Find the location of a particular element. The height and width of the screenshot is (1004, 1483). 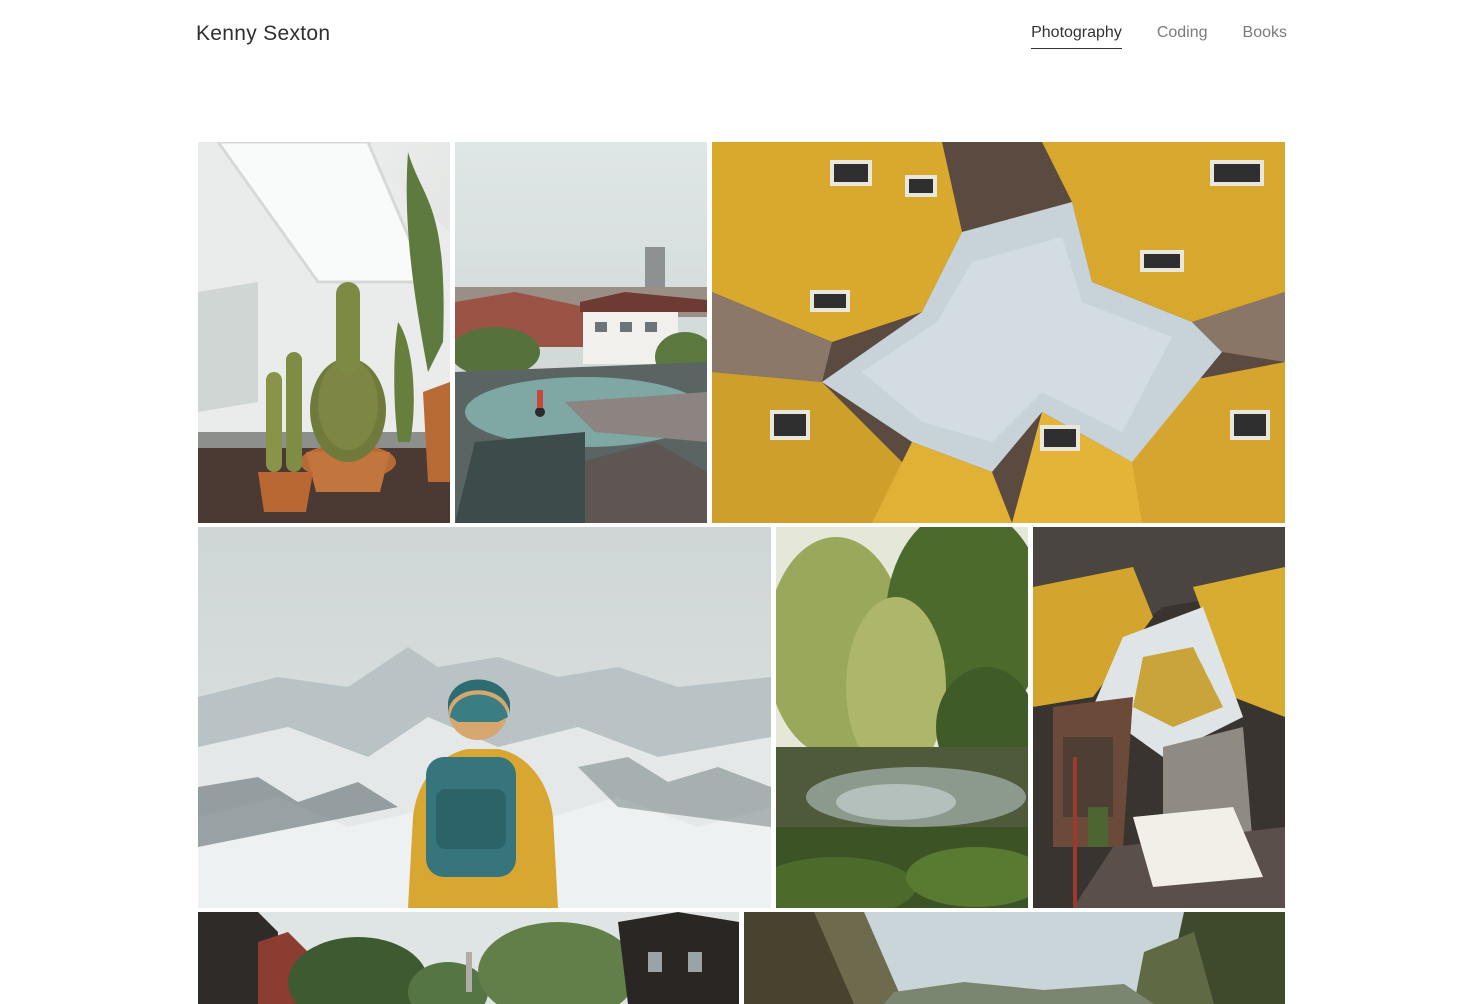

photo-mountain-valley is located at coordinates (1014, 958).